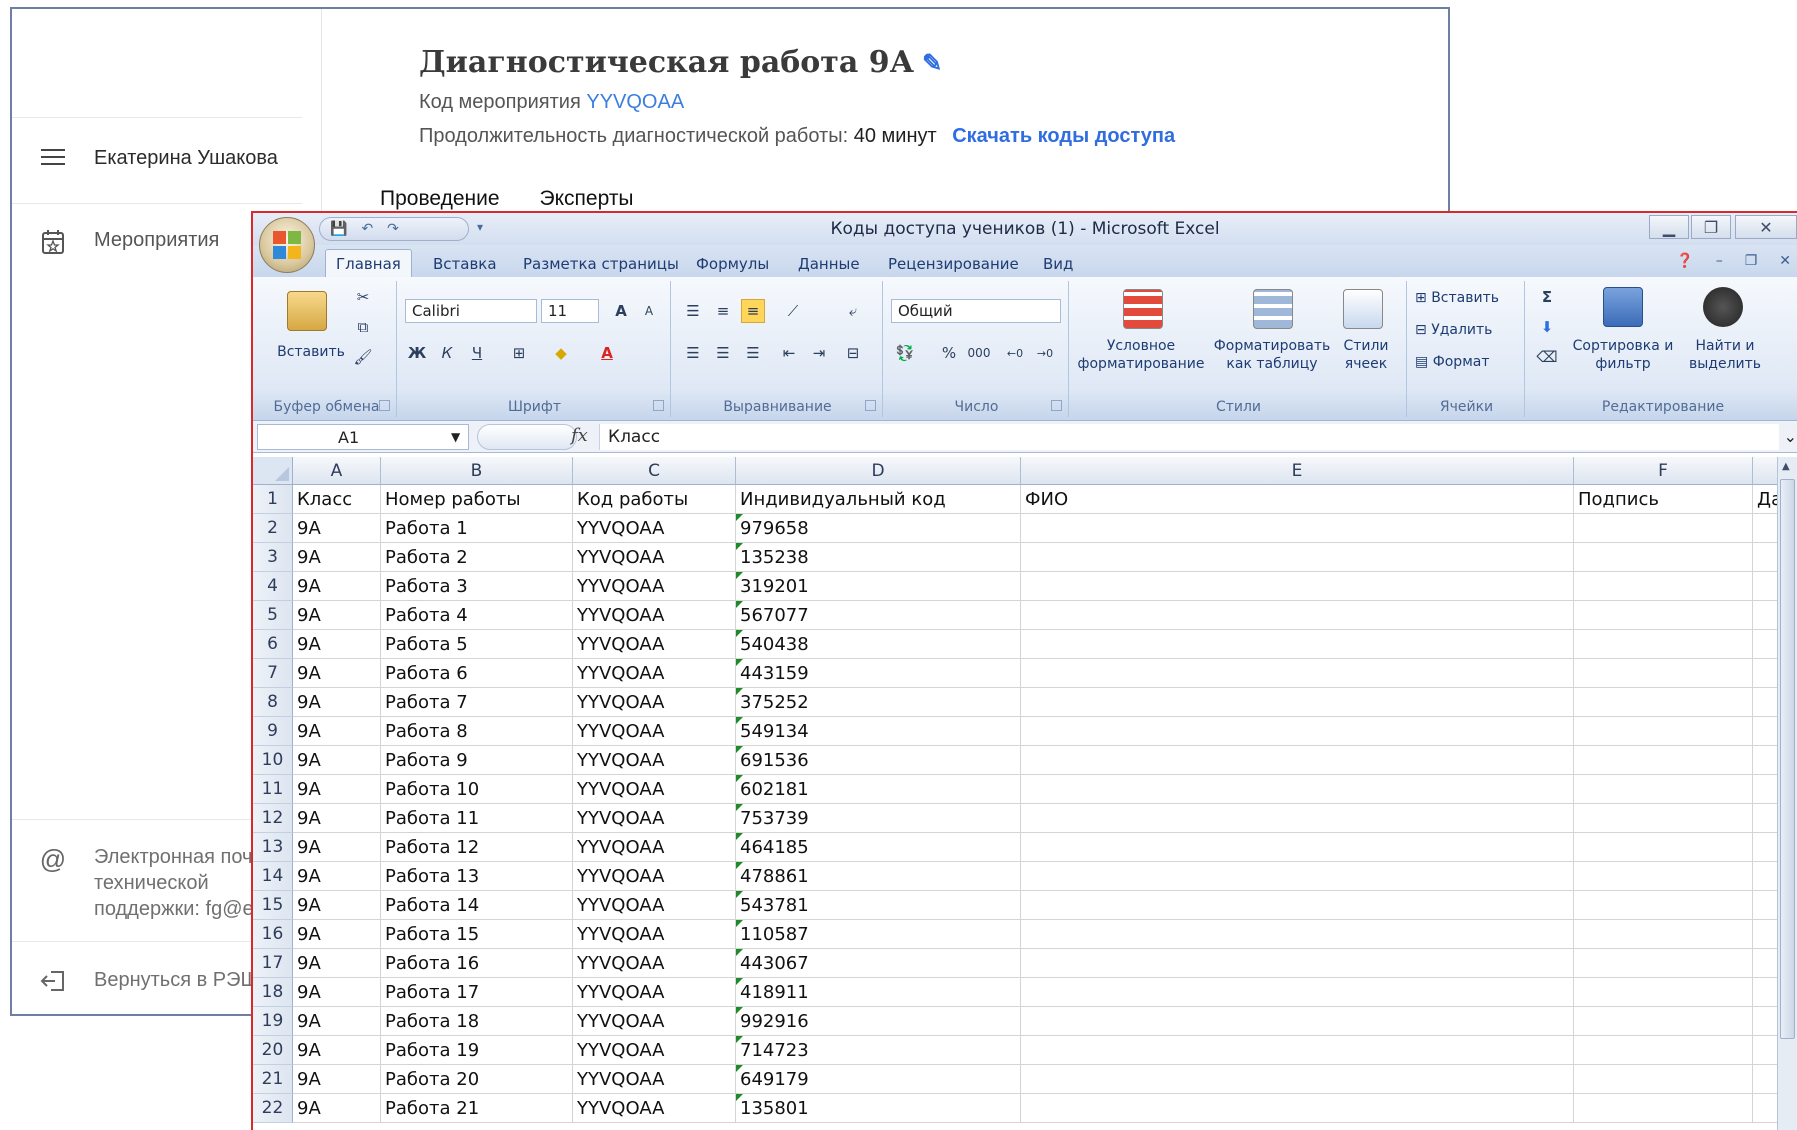 This screenshot has width=1797, height=1130. Describe the element at coordinates (273, 1021) in the screenshot. I see `row-header: 19` at that location.